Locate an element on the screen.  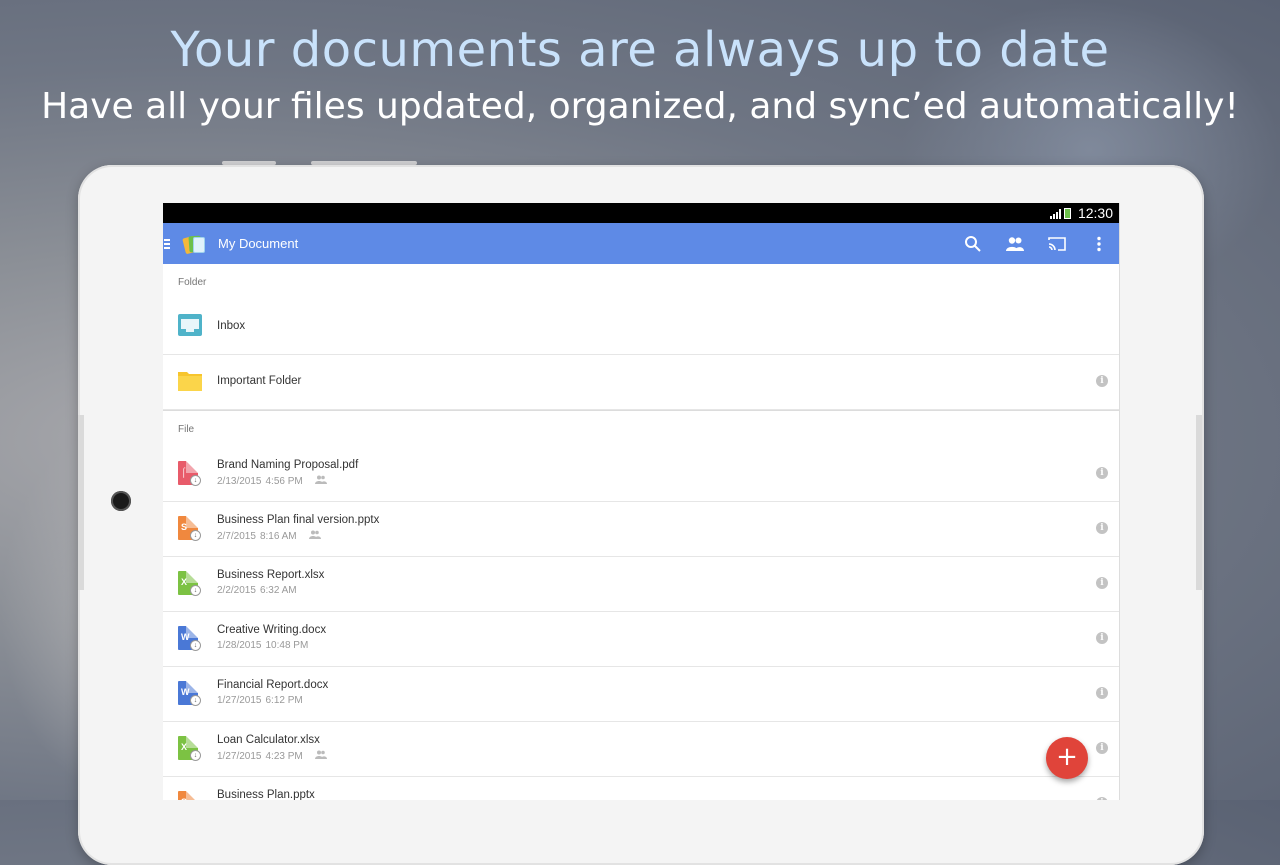
file-row: X ↓ Loan Calculator.xlsx 1/27/2015 4:23 PM i is located at coordinates (641, 749).